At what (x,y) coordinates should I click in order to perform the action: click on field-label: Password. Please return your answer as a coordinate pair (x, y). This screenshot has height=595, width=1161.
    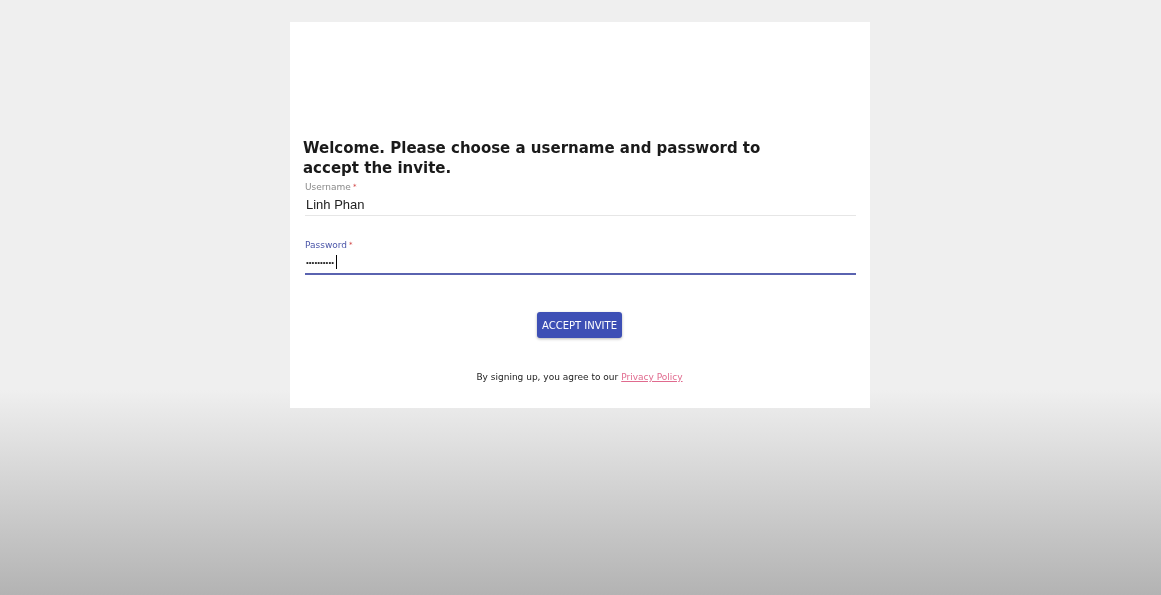
    Looking at the image, I should click on (326, 245).